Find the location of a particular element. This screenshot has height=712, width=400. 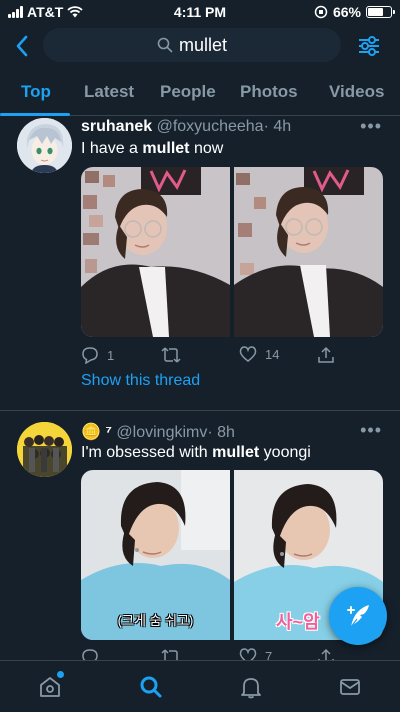

tab-photos: Photos is located at coordinates (269, 94).